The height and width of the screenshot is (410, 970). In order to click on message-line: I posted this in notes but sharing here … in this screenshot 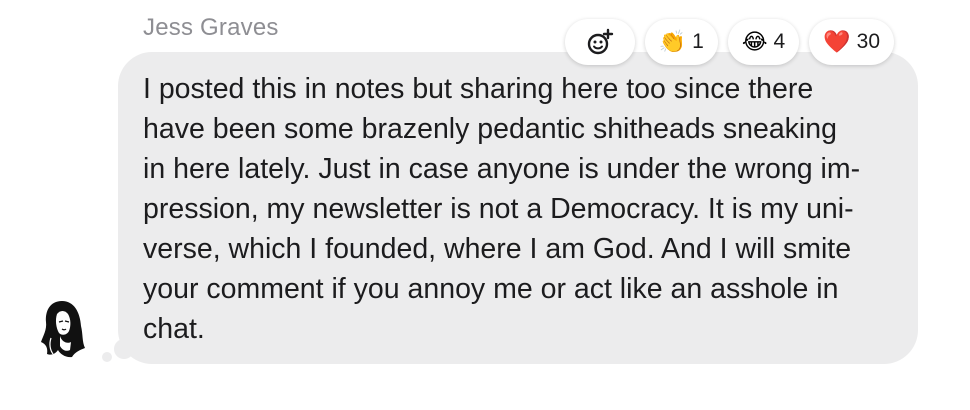, I will do `click(478, 89)`.